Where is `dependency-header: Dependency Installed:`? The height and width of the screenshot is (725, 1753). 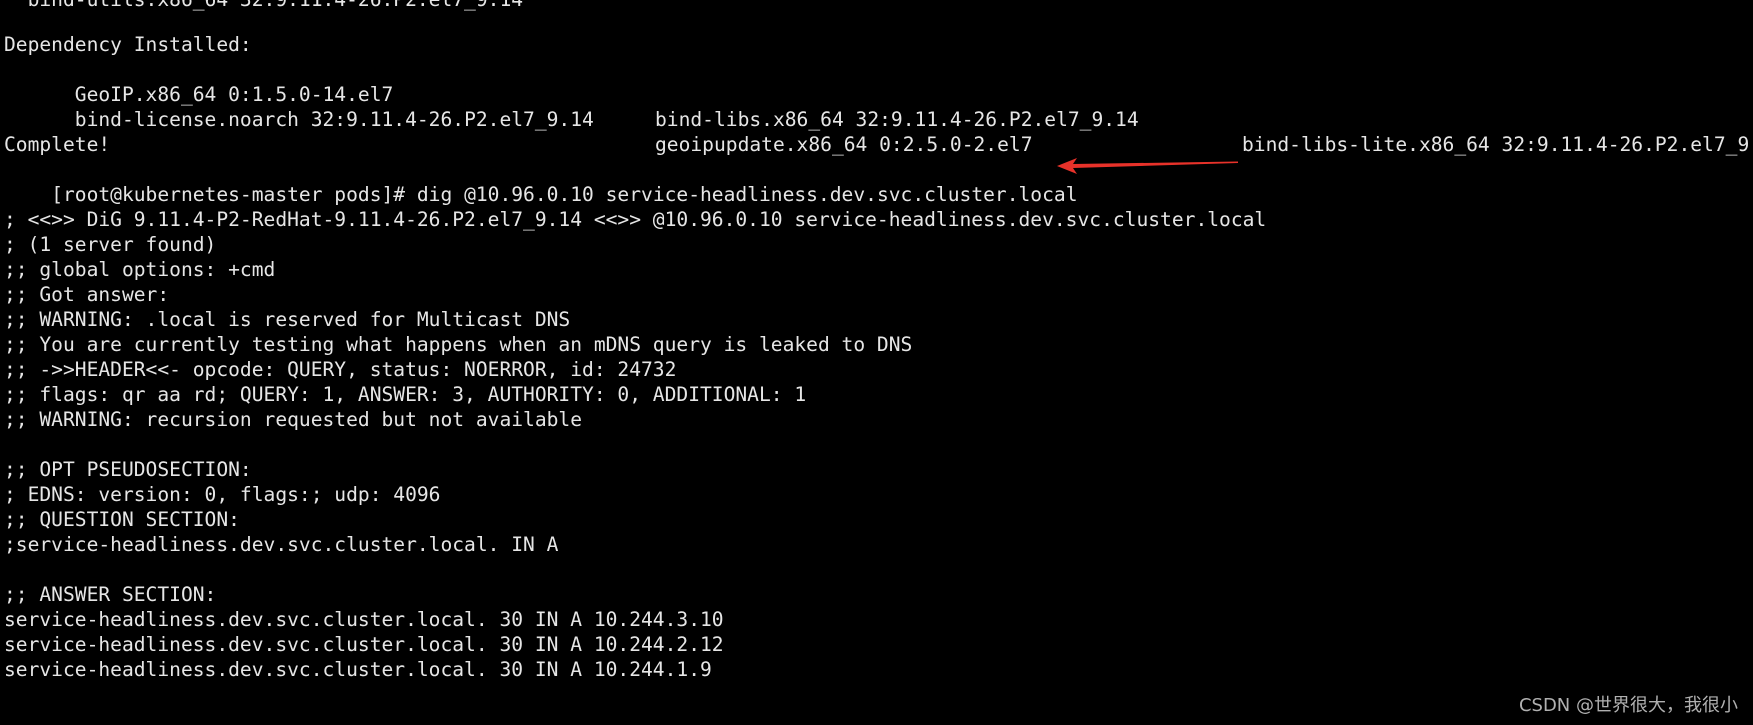
dependency-header: Dependency Installed: is located at coordinates (128, 44).